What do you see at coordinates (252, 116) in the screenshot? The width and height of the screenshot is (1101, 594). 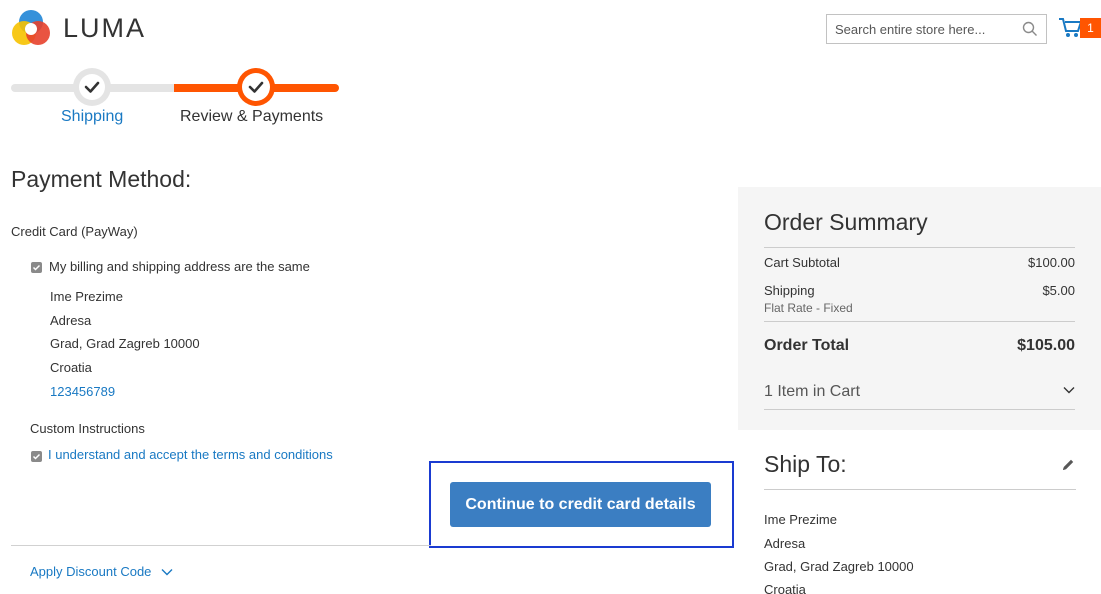 I see `step-review-label: Review & Payments` at bounding box center [252, 116].